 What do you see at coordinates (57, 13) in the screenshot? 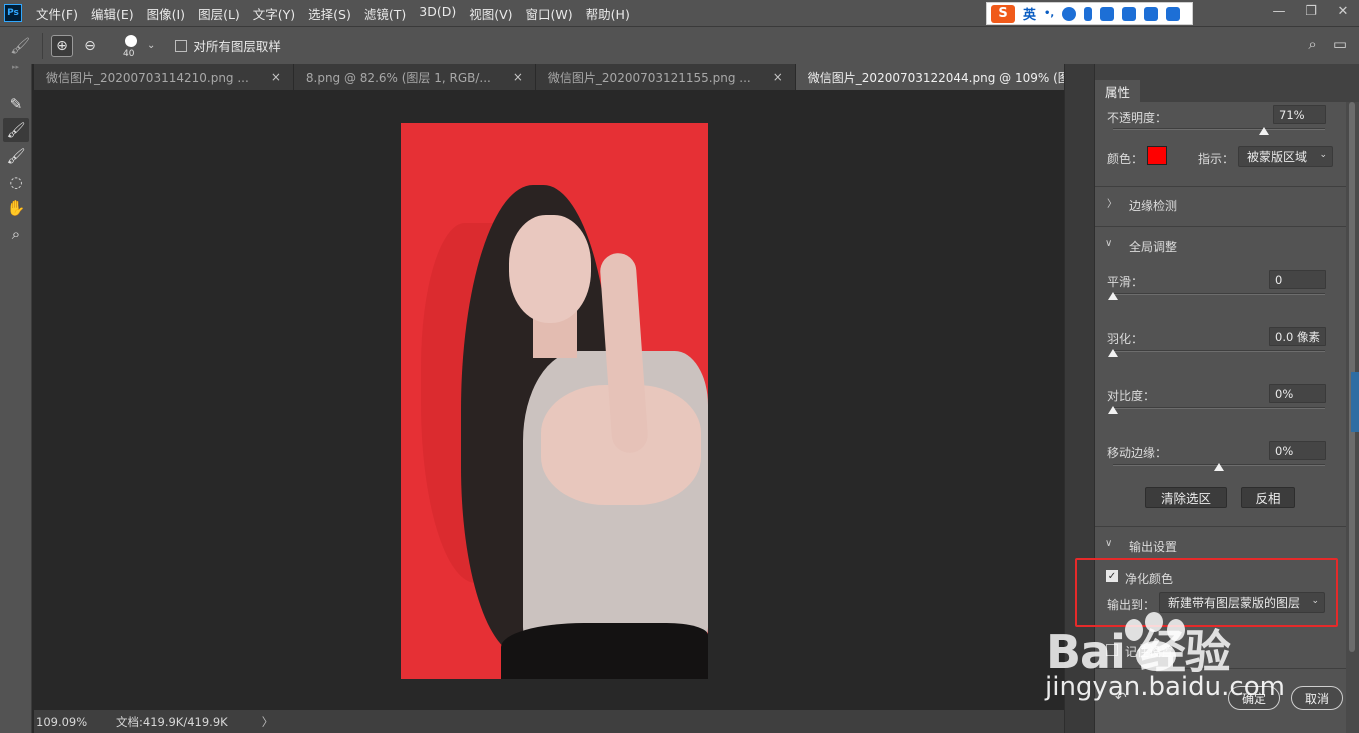
I see `menu-file: 文件(F)` at bounding box center [57, 13].